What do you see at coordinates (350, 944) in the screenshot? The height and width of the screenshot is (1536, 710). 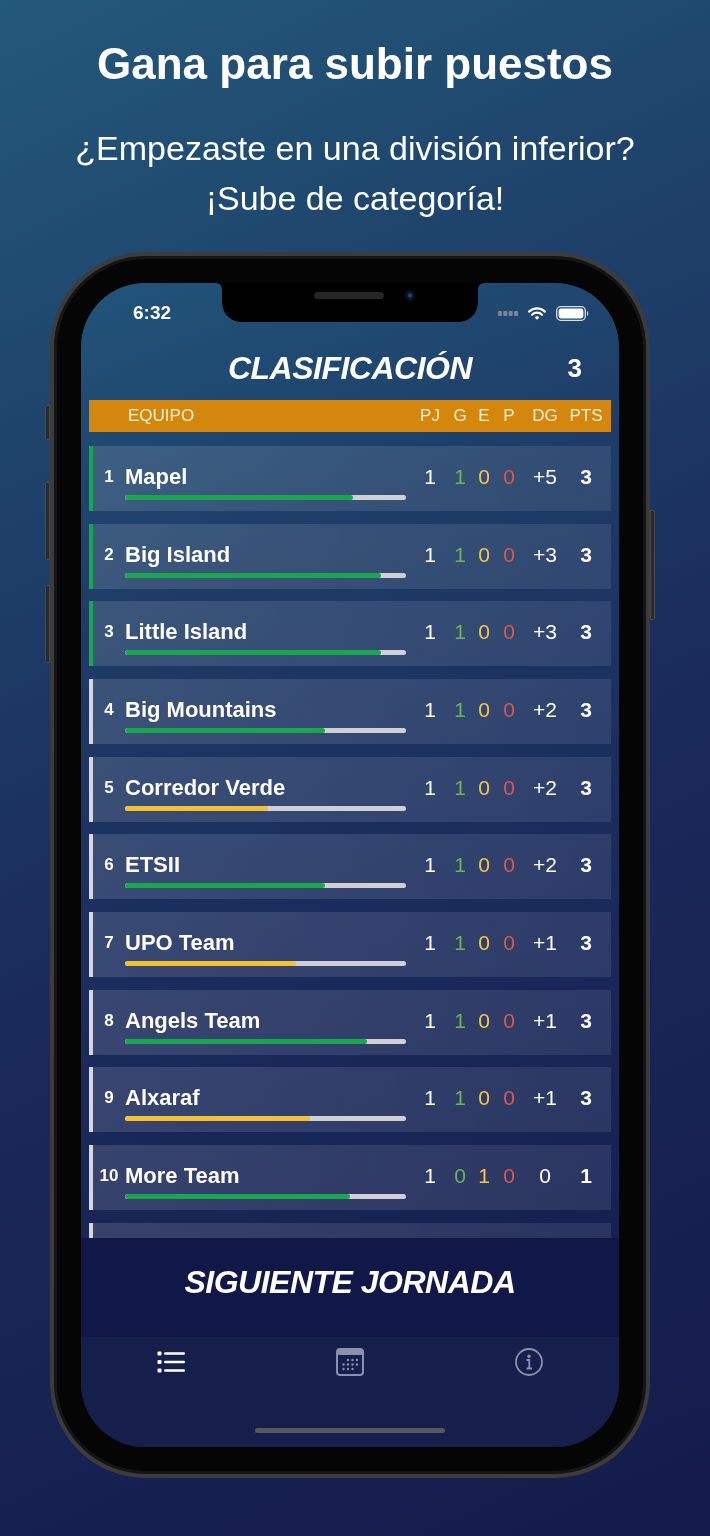 I see `standings-row: 7 UPO Team 1 1 0 0 +1 3` at bounding box center [350, 944].